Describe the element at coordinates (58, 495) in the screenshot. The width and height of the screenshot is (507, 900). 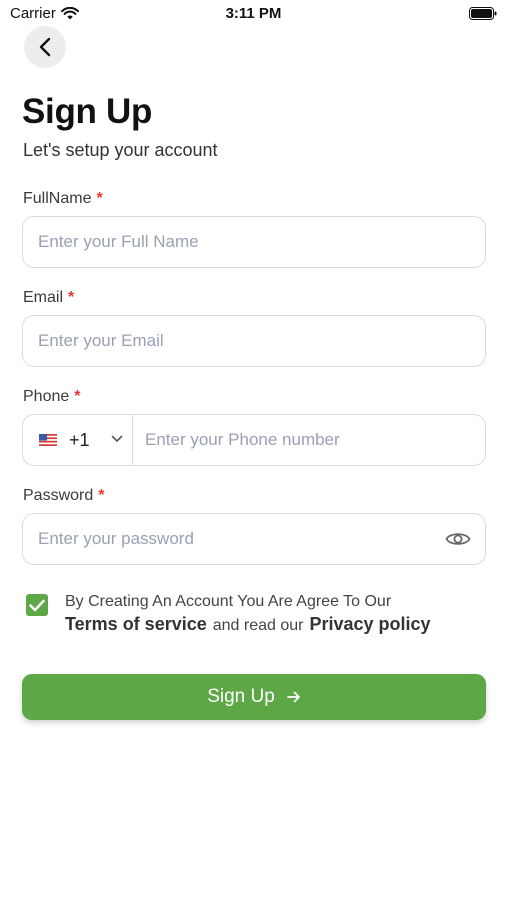
I see `password-label-text: Password` at that location.